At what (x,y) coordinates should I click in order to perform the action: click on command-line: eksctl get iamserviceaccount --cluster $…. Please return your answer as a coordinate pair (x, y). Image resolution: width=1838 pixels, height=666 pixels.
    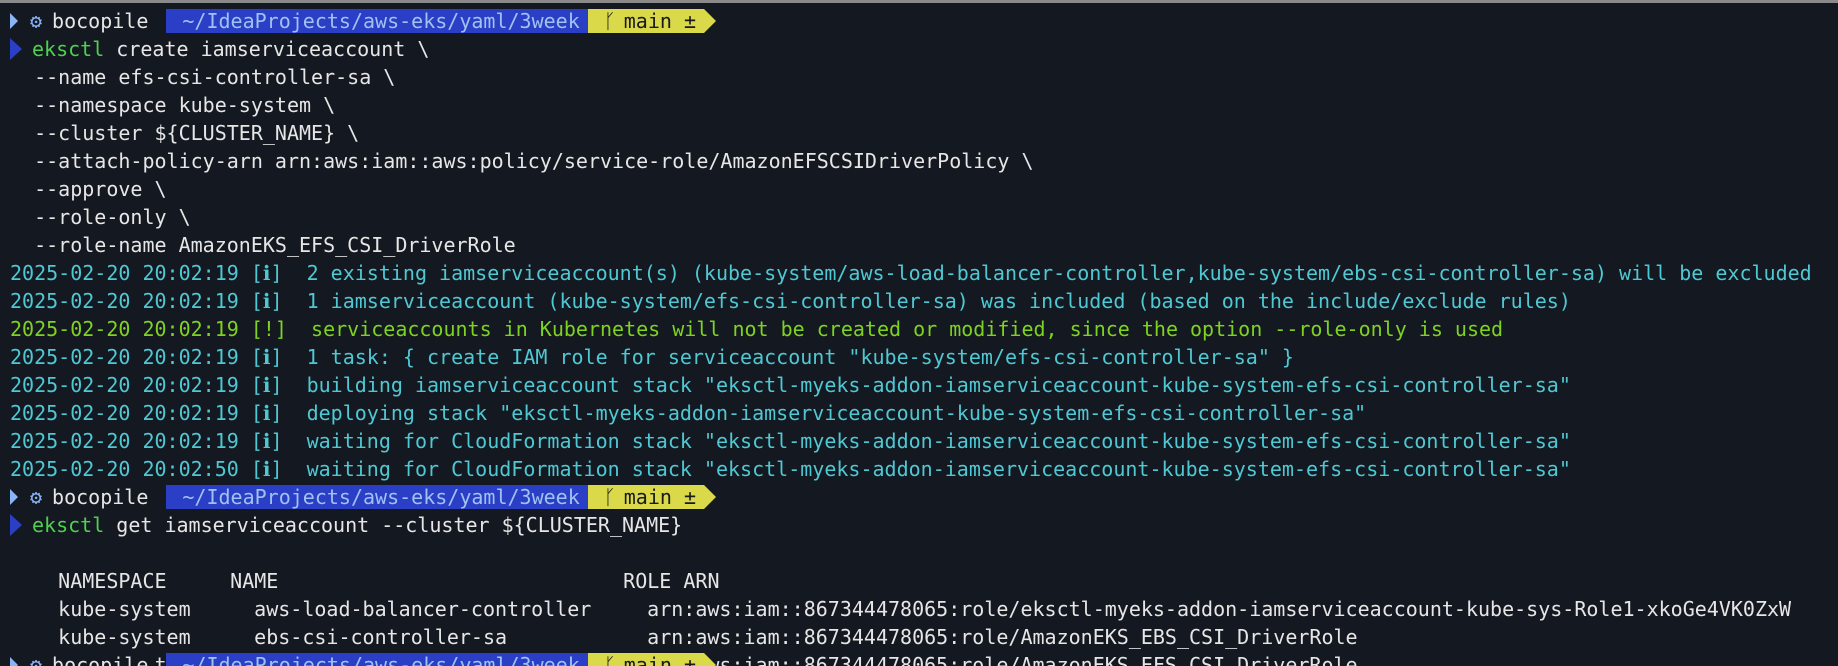
    Looking at the image, I should click on (346, 525).